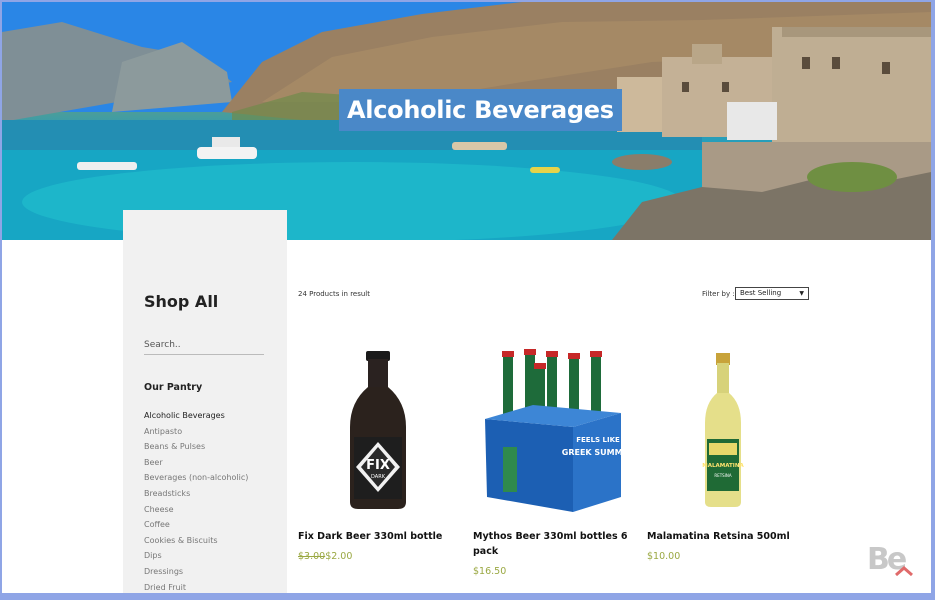 The width and height of the screenshot is (935, 600). I want to click on product-image-label: FEELS LIKE, so click(598, 440).